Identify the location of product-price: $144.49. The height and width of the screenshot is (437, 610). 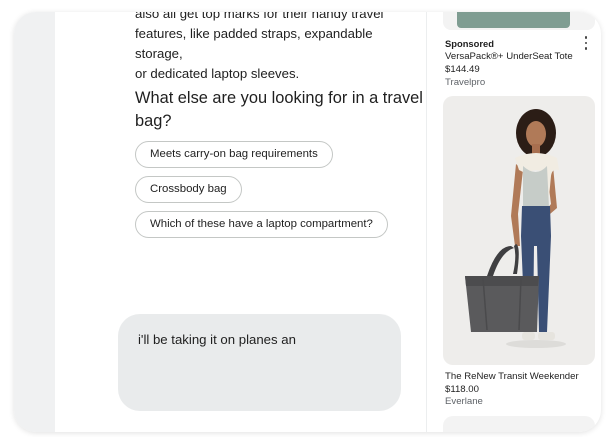
(462, 69).